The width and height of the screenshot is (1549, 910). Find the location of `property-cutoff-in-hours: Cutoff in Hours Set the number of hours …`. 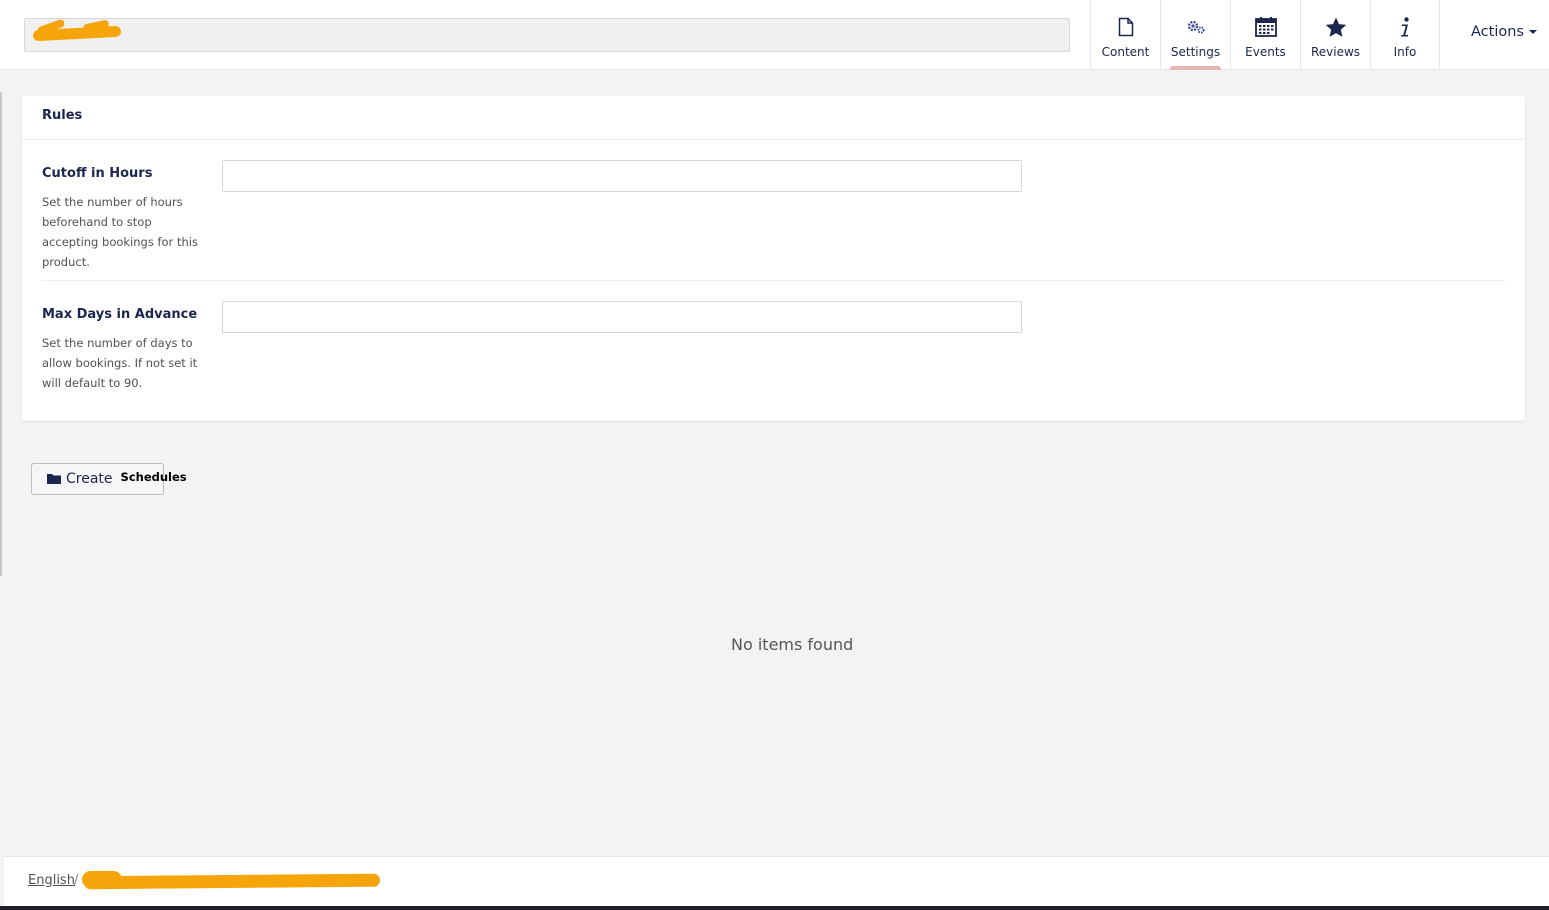

property-cutoff-in-hours: Cutoff in Hours Set the number of hours … is located at coordinates (773, 220).